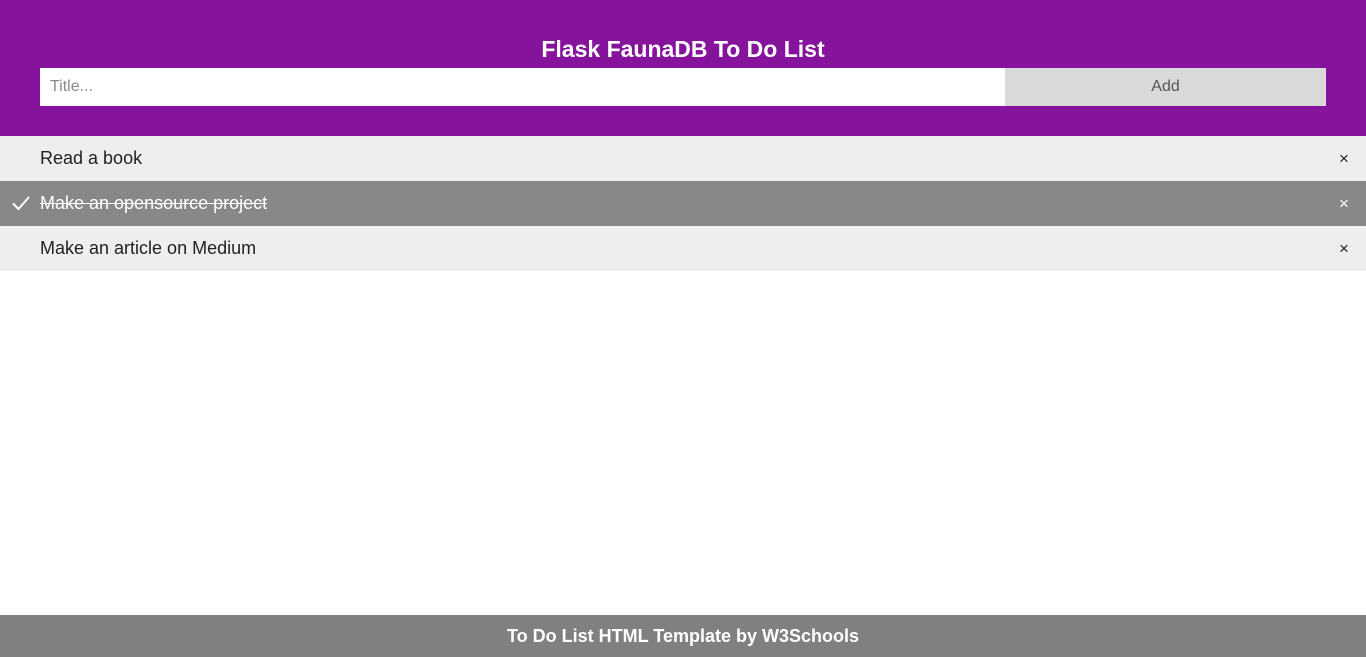 This screenshot has width=1366, height=657. Describe the element at coordinates (21, 203) in the screenshot. I see `check-icon` at that location.